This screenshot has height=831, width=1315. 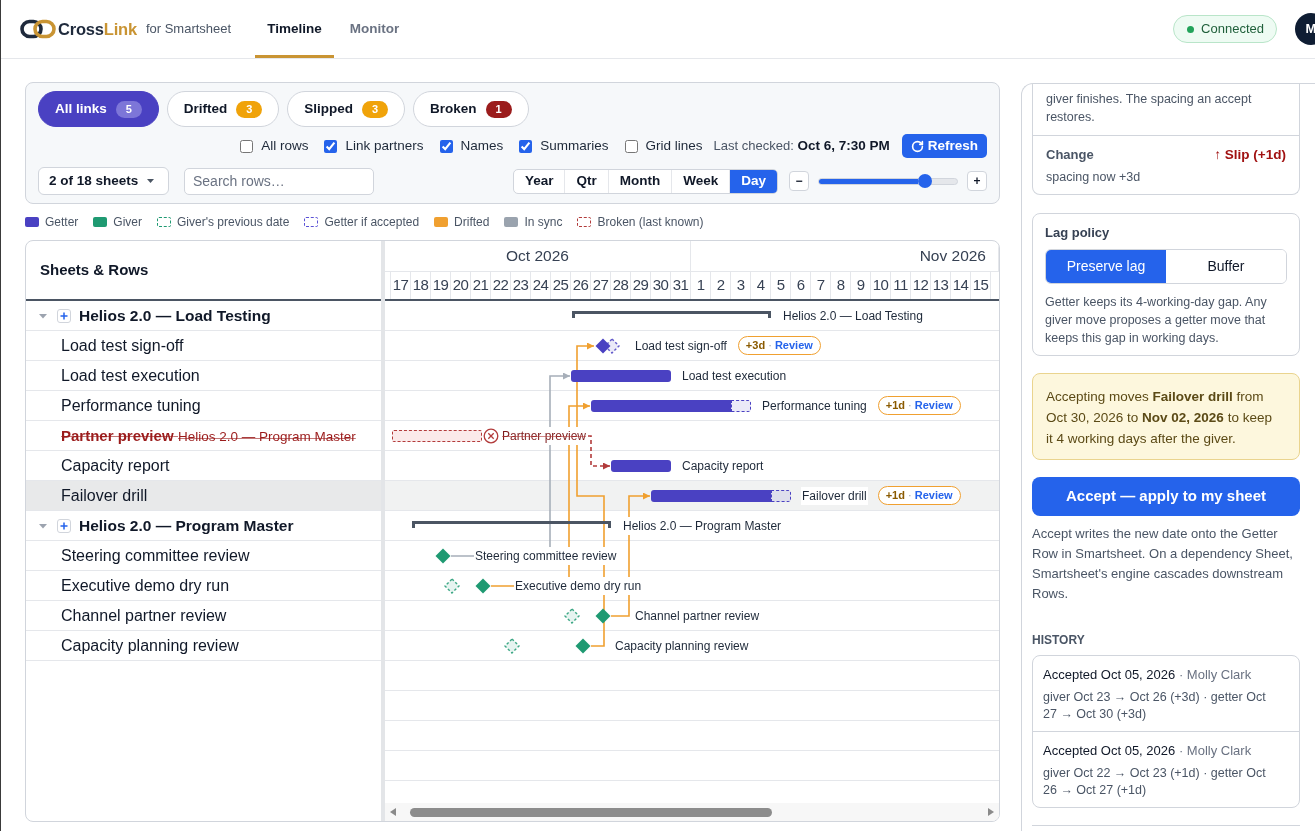 I want to click on zoom-in-button: +, so click(x=977, y=181).